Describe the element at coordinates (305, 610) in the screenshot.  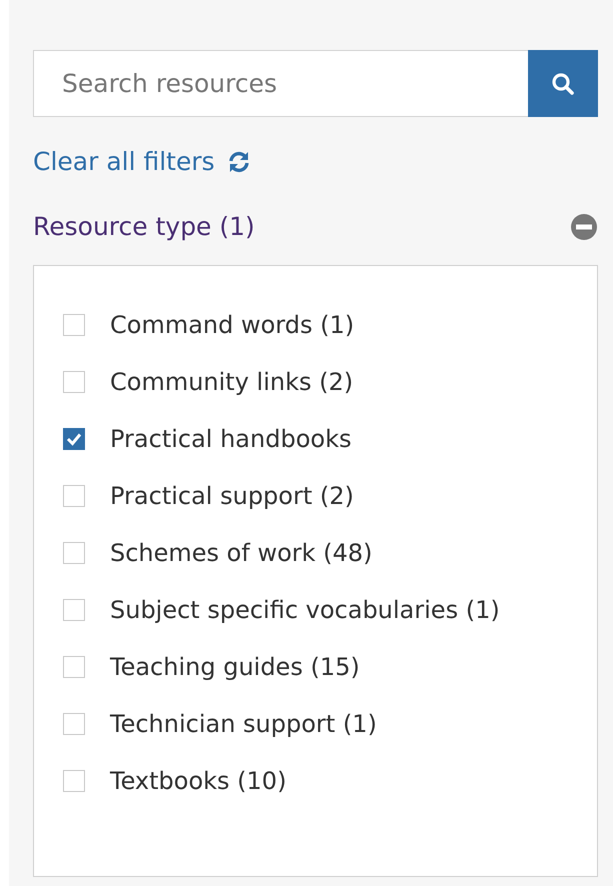
I see `option-label: Subject specific vocabularies (1)` at that location.